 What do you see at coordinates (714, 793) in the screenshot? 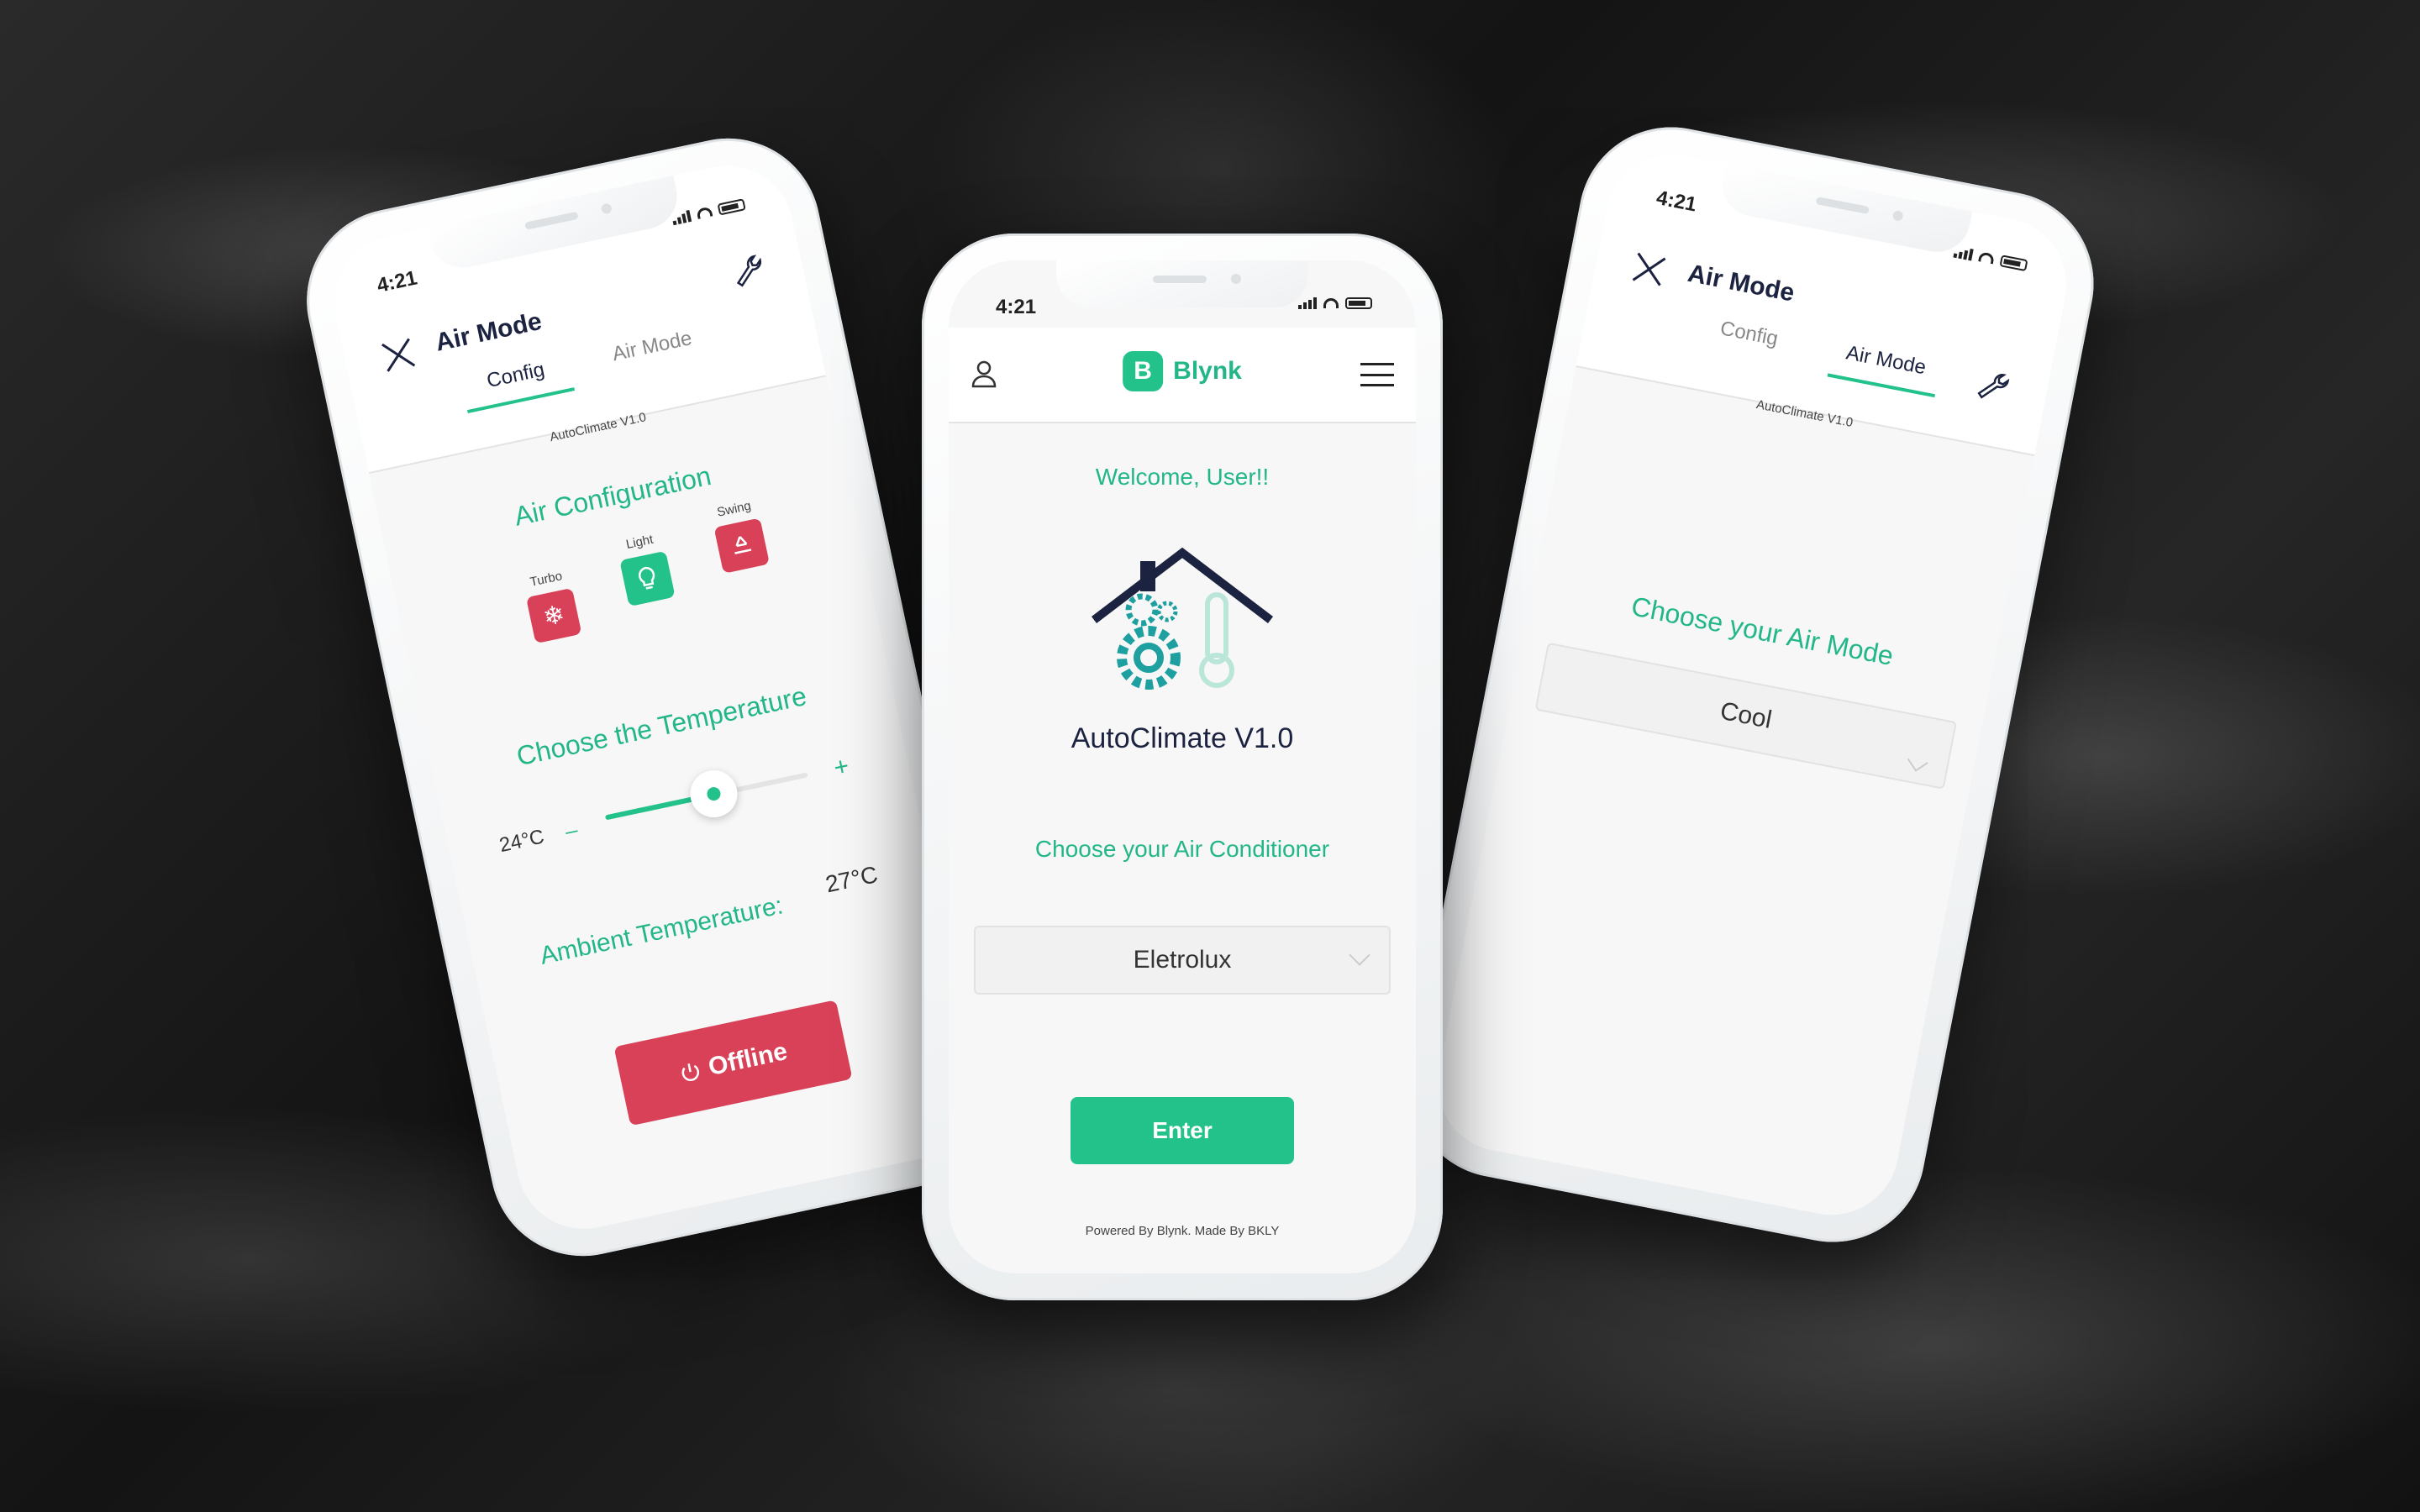
I see `slider-knob` at bounding box center [714, 793].